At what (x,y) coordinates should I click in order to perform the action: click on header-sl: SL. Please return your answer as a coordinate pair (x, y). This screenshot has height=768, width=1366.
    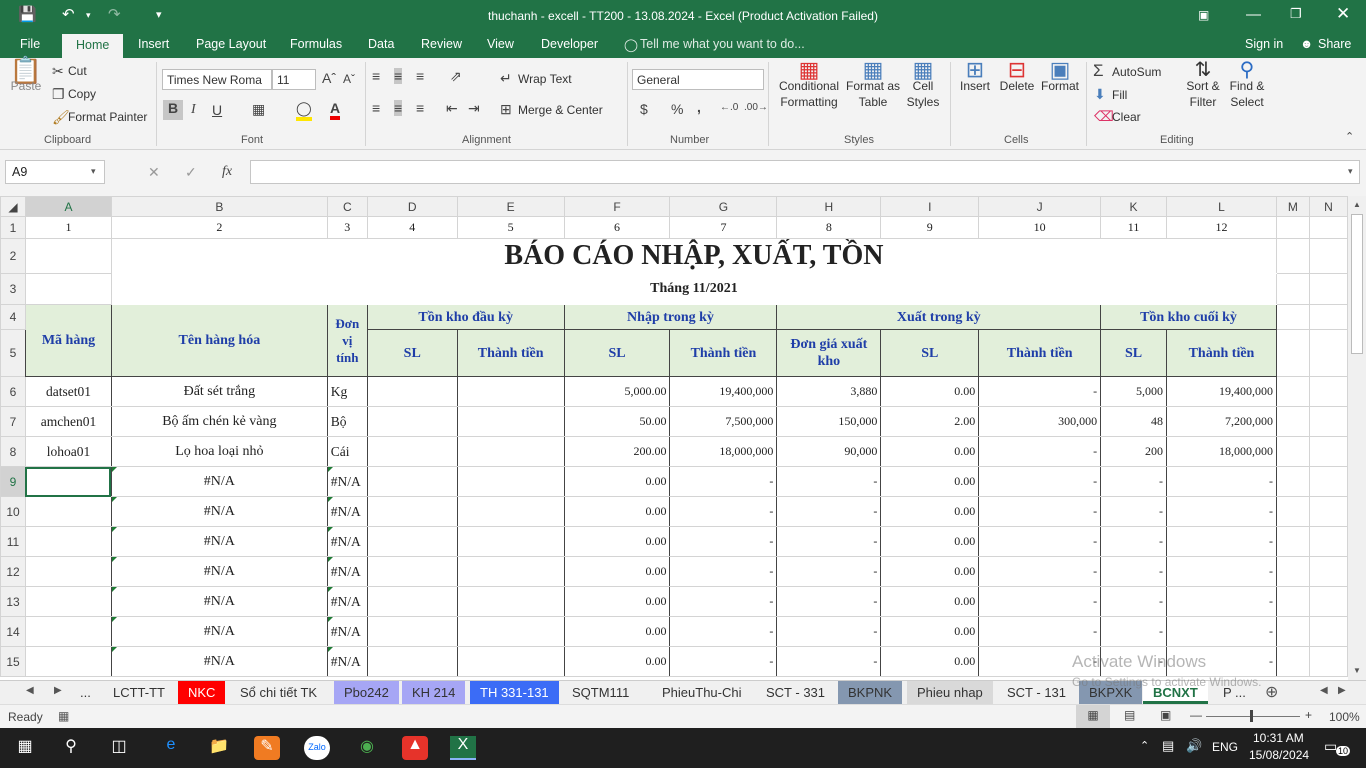
    Looking at the image, I should click on (1134, 353).